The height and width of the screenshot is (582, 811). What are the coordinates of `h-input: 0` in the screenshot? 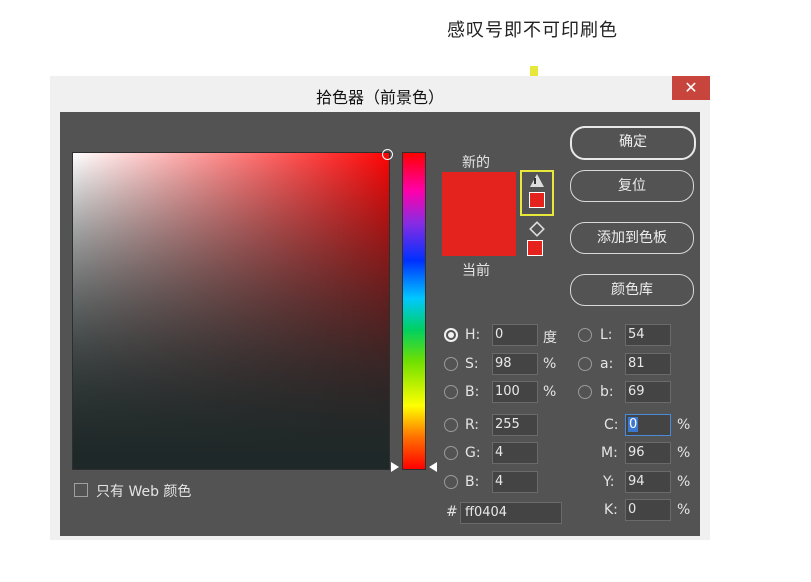 It's located at (515, 335).